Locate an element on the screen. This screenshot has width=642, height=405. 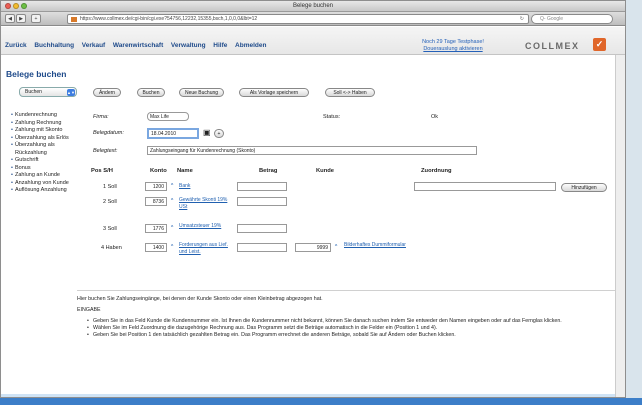
forward-arrow-icon: ▶ is located at coordinates (21, 18).